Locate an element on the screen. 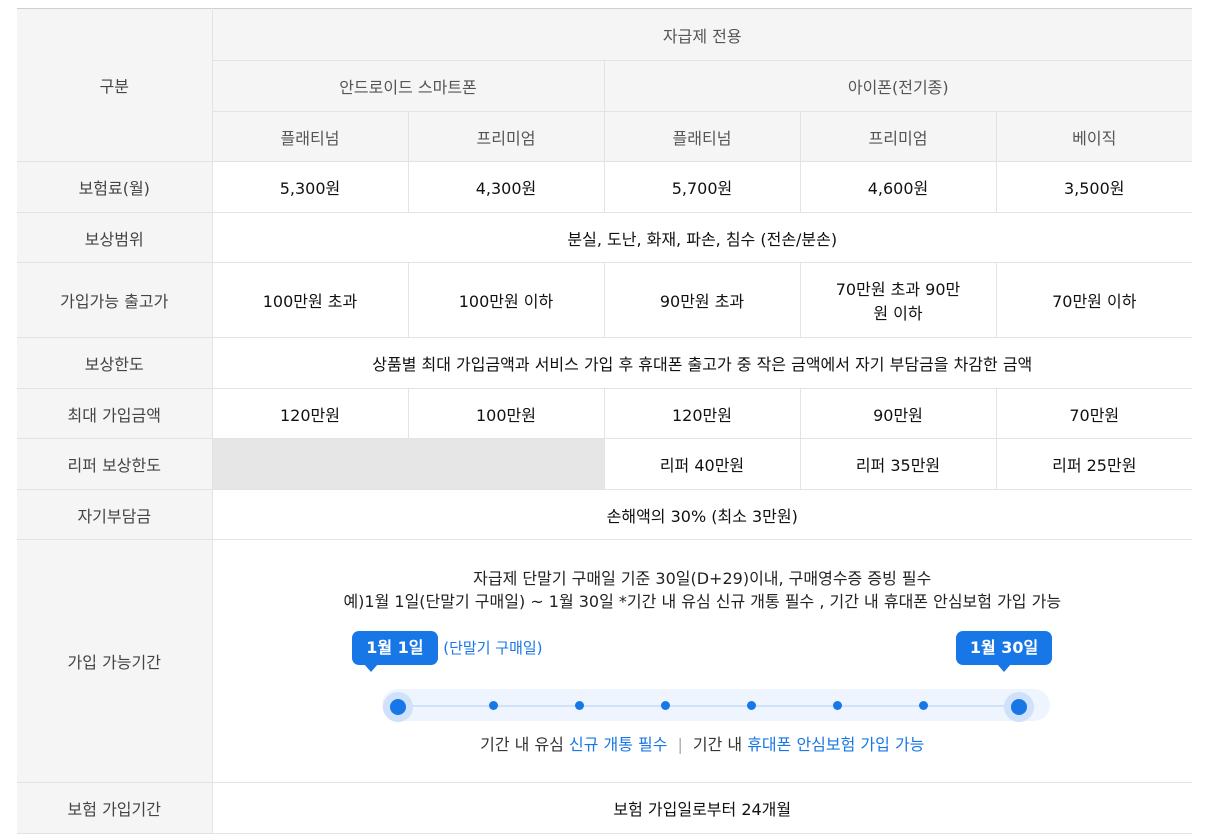 The height and width of the screenshot is (837, 1227). max-amount-cell: 90만원 is located at coordinates (898, 413).